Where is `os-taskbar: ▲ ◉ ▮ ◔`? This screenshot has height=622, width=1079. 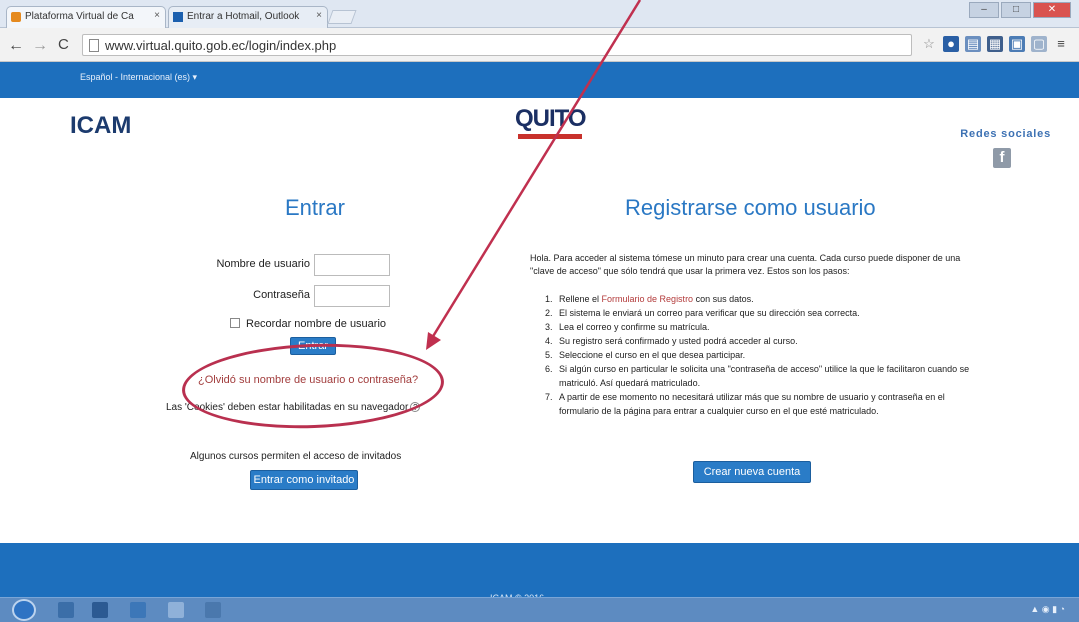 os-taskbar: ▲ ◉ ▮ ◔ is located at coordinates (539, 609).